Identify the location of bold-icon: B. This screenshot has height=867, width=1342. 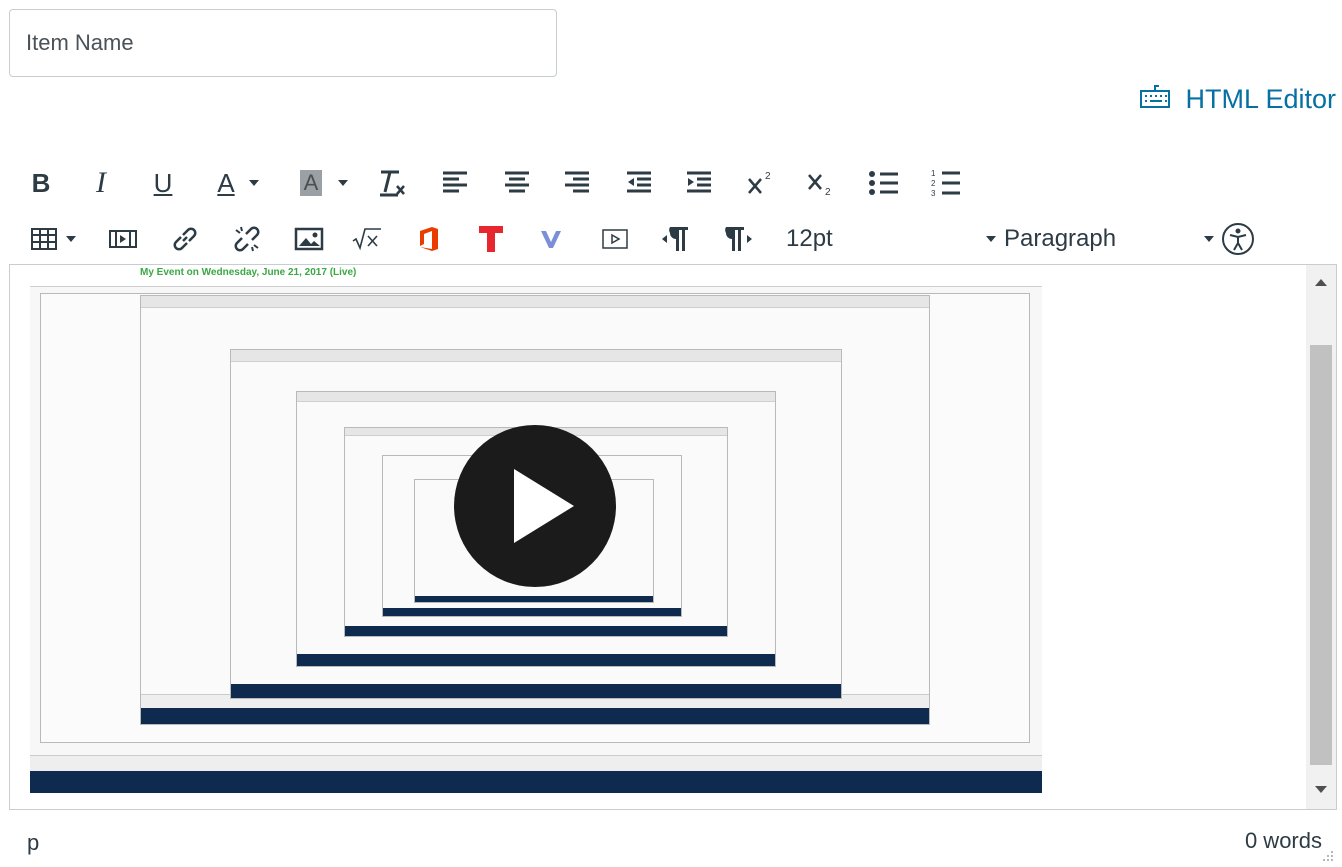
(41, 182).